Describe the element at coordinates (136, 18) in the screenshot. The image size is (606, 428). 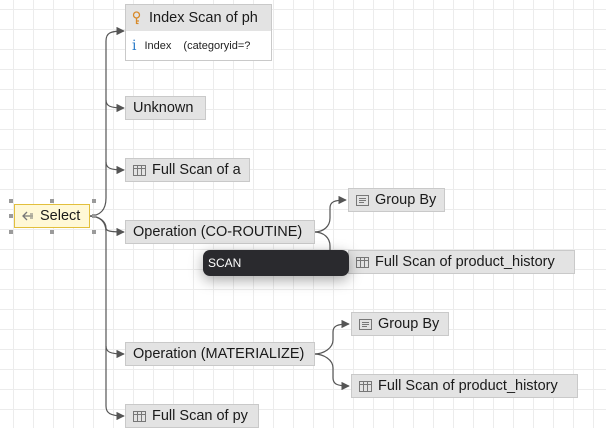
I see `key-icon` at that location.